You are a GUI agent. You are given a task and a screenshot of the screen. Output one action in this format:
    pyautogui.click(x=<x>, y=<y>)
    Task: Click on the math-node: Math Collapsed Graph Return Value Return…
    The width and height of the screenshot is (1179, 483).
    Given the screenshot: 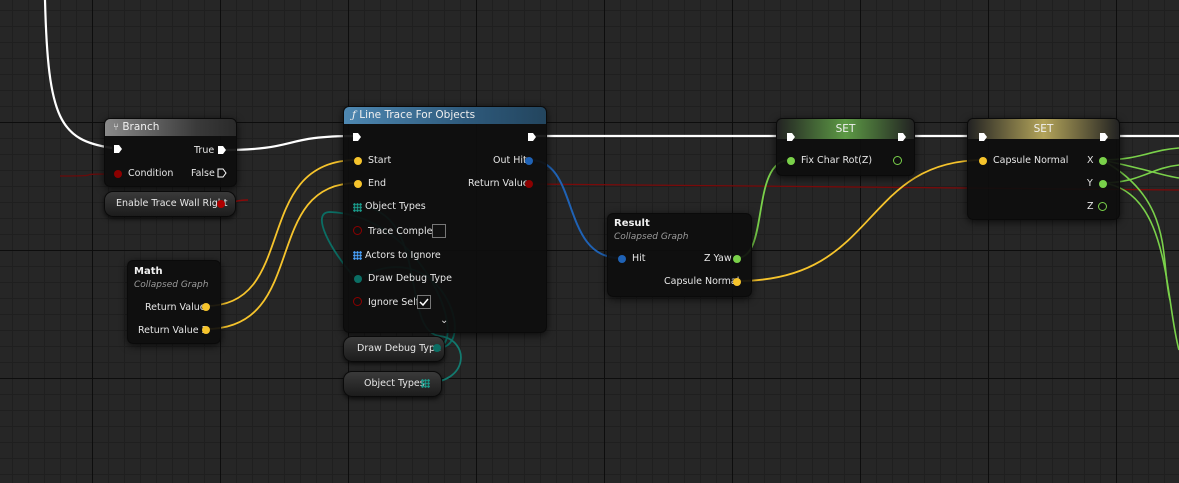 What is the action you would take?
    pyautogui.click(x=174, y=302)
    